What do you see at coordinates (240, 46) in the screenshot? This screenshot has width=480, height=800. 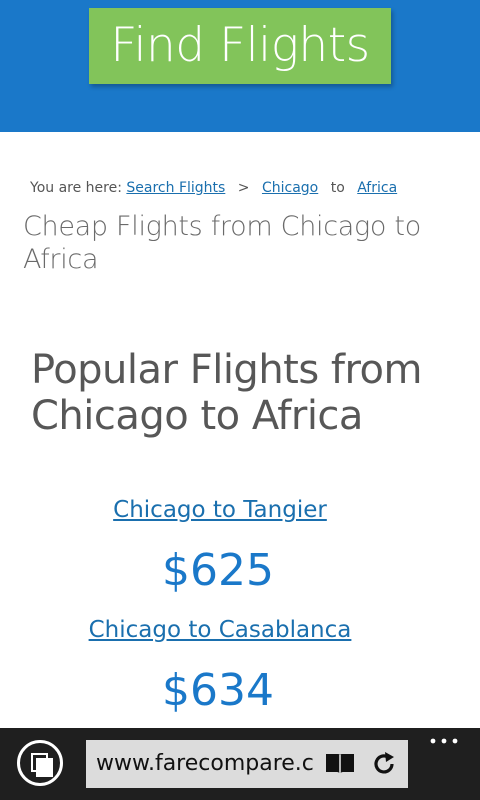 I see `find-flights-button: Find Flights` at bounding box center [240, 46].